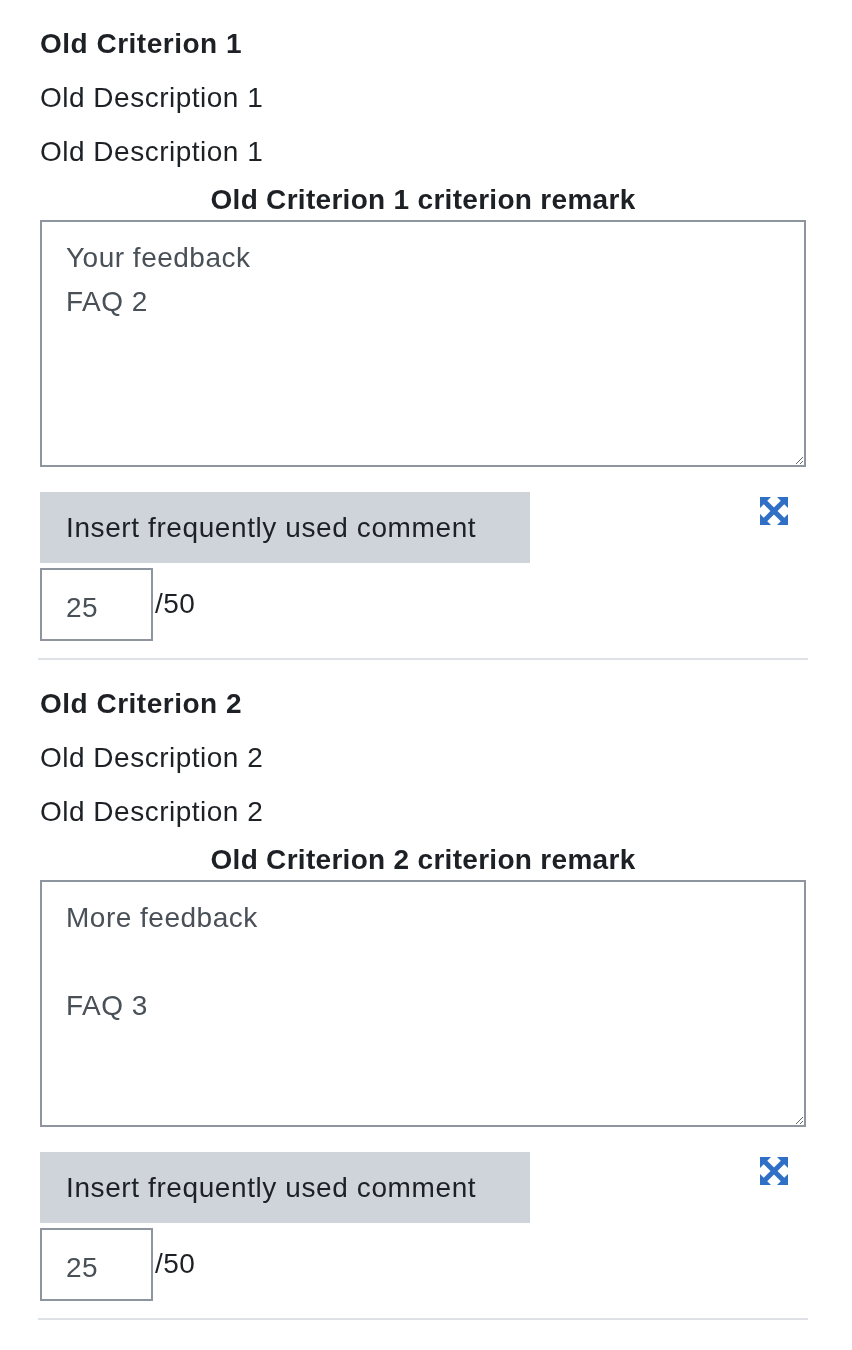  I want to click on remark-label: Old Criterion 1 criterion remark, so click(423, 200).